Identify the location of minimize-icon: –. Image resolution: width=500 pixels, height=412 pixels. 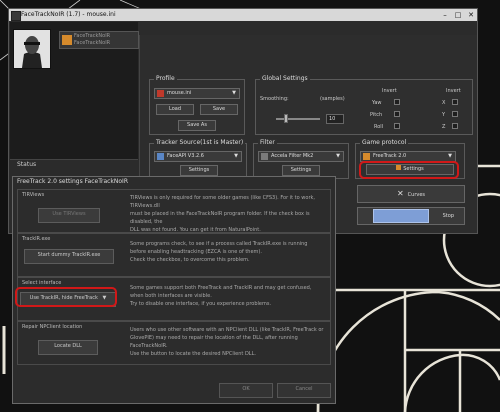
(445, 15).